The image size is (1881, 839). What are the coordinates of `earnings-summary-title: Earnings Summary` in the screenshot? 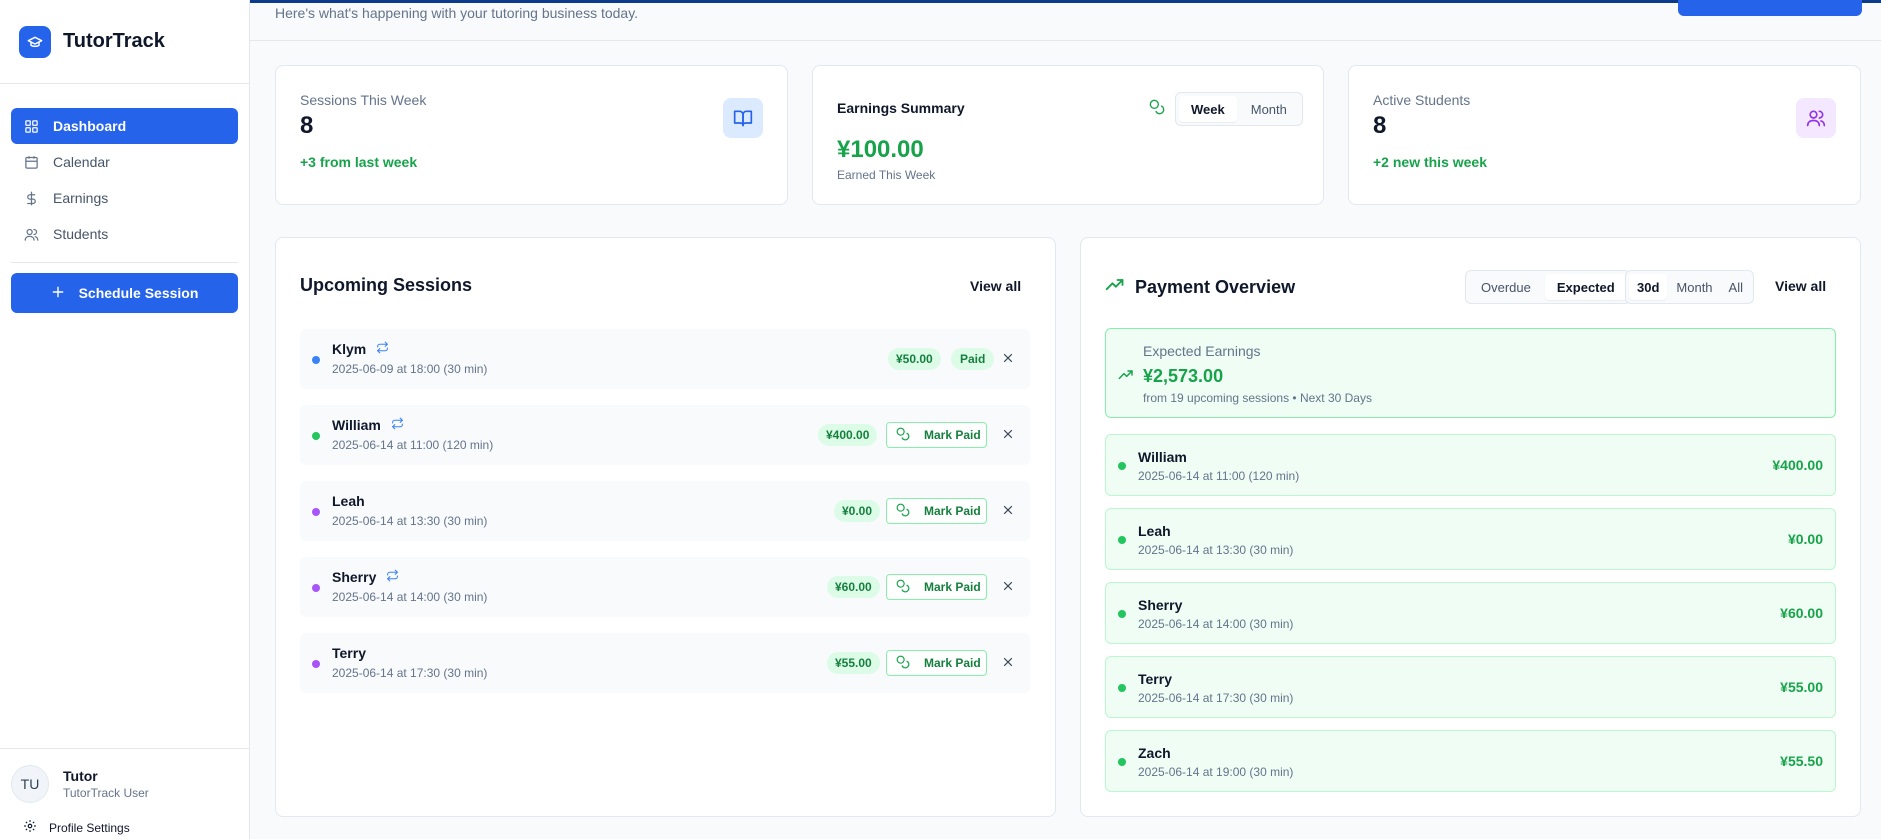 It's located at (901, 108).